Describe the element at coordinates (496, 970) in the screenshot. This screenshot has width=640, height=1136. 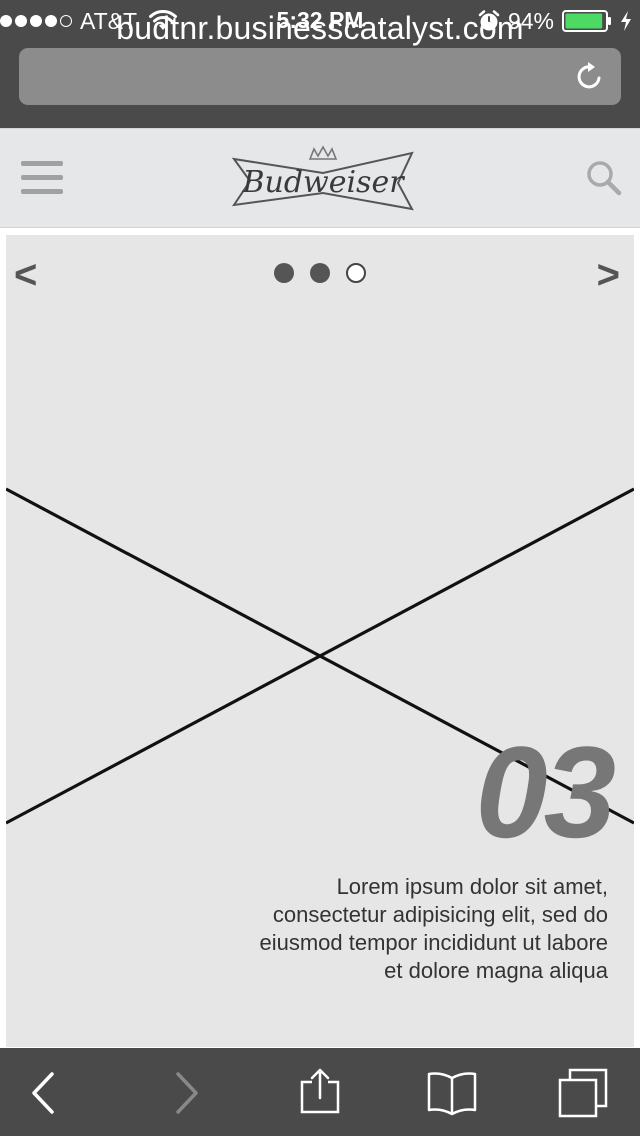
I see `caption-line: et dolore magna aliqua` at that location.